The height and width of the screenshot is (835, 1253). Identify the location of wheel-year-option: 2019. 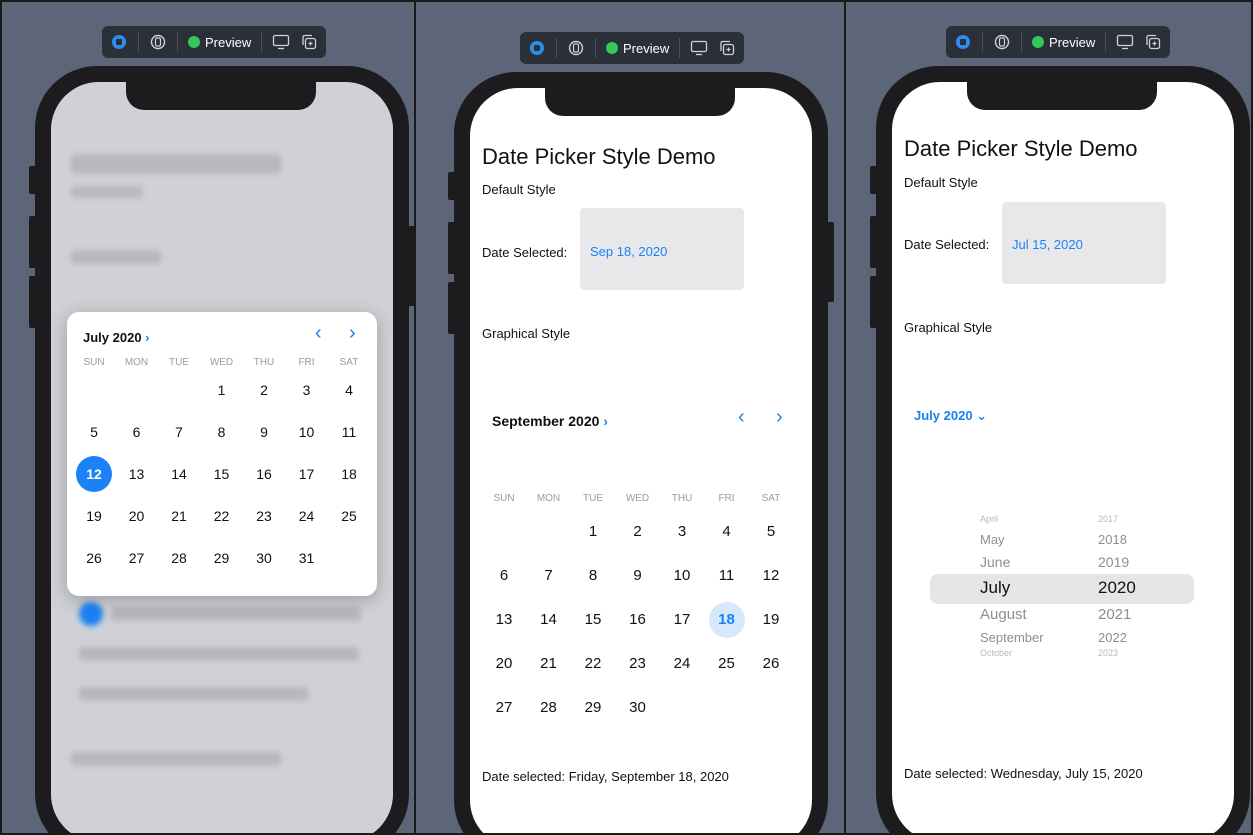
(1113, 562).